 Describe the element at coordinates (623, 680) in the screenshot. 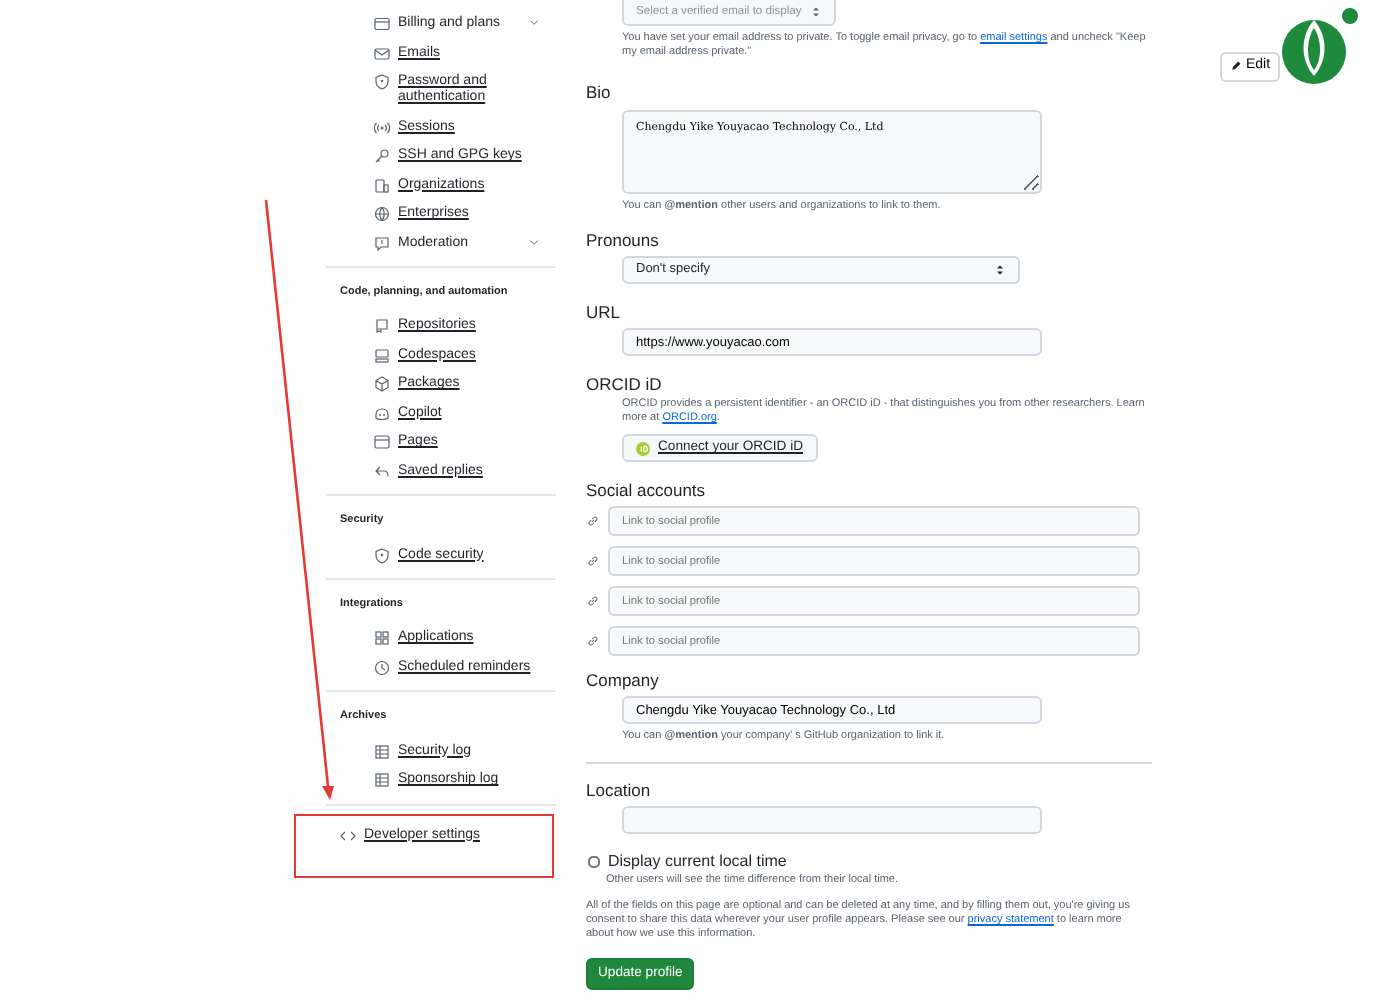

I see `field-label: Company` at that location.